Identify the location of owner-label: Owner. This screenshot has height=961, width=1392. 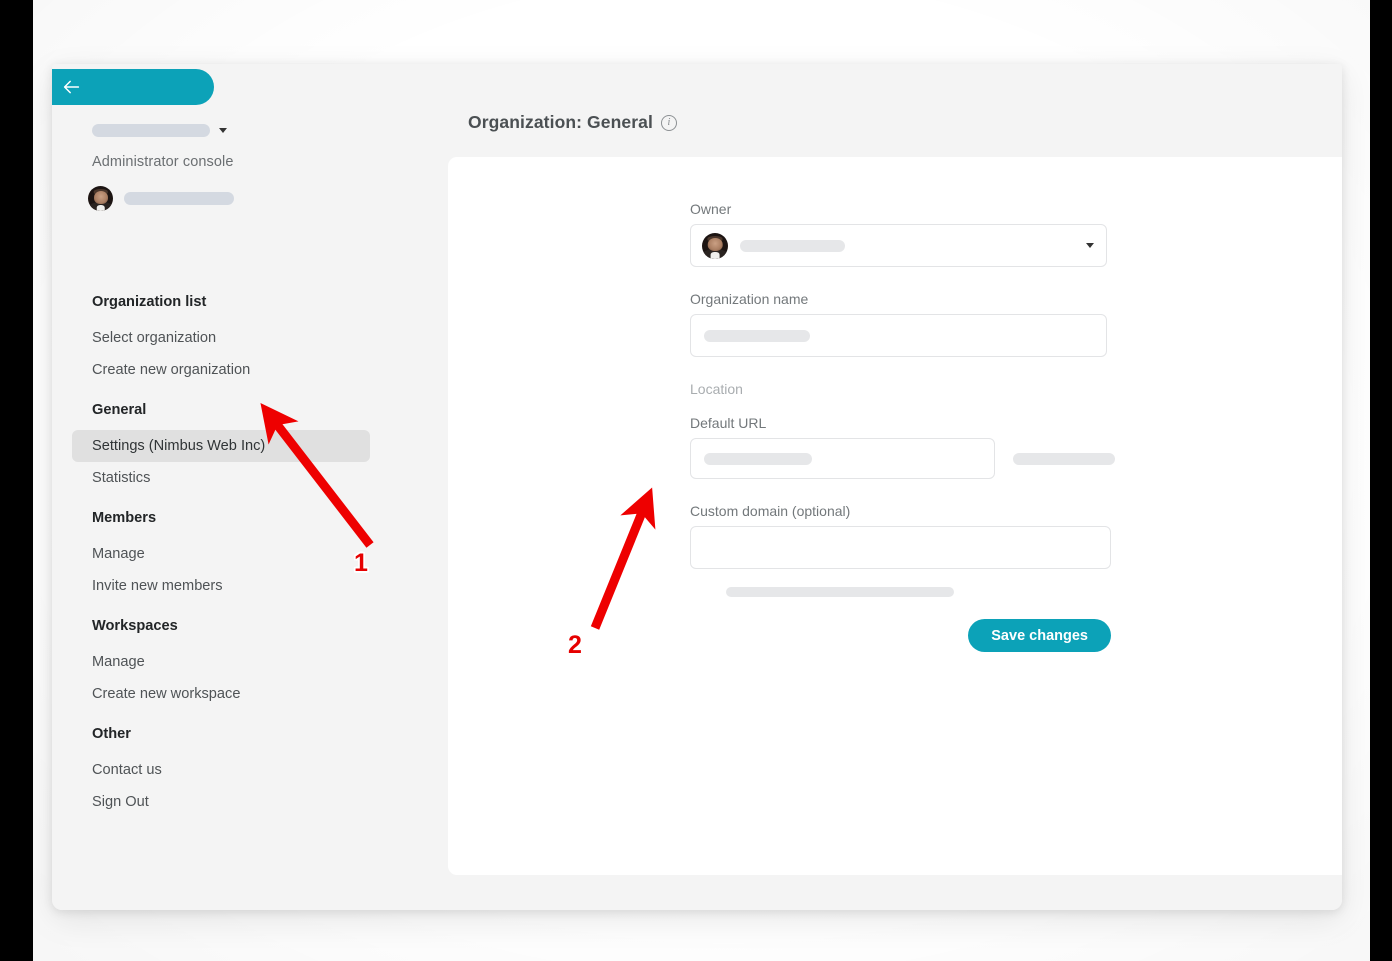
(711, 209).